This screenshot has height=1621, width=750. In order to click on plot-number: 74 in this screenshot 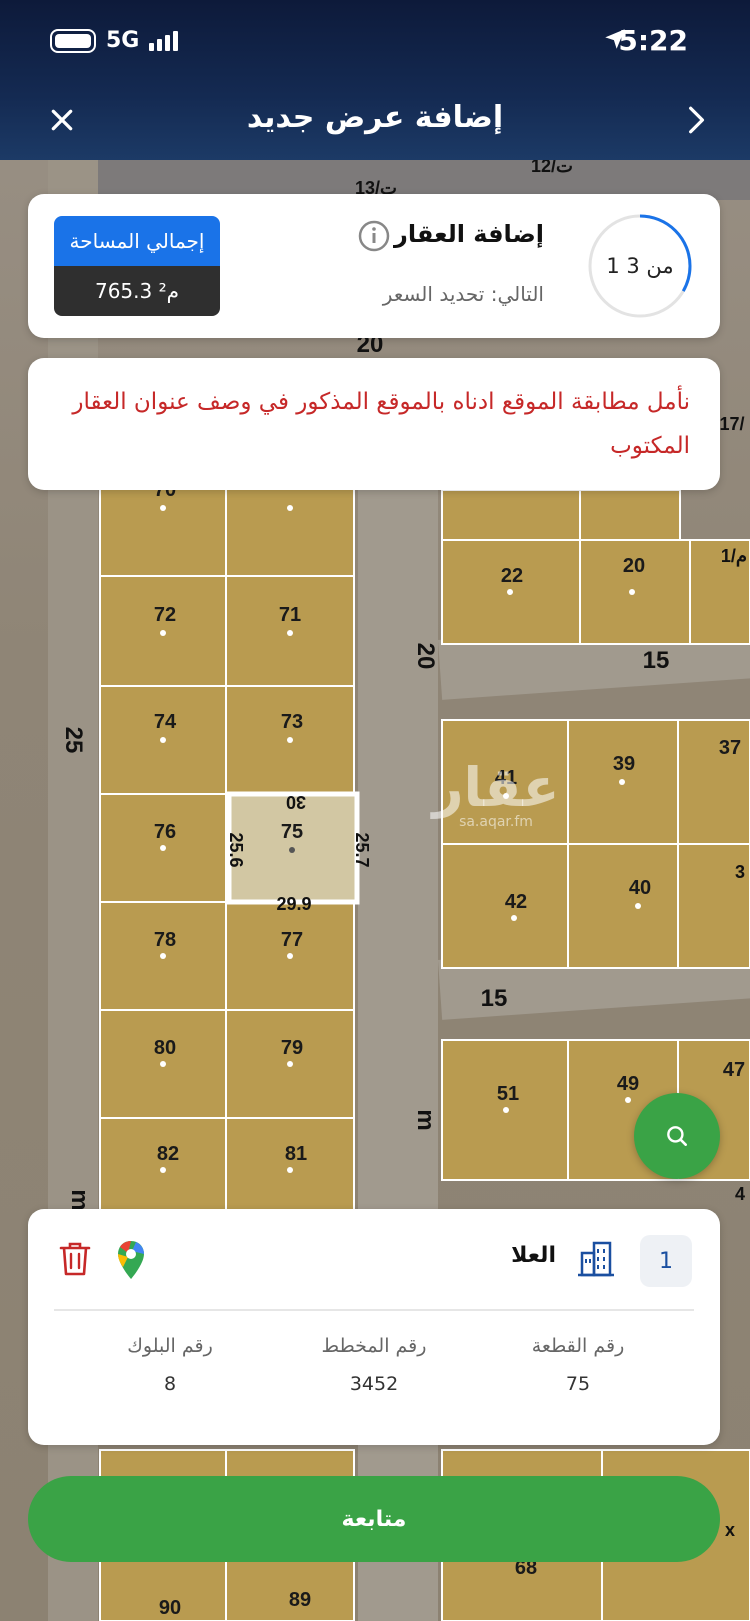, I will do `click(165, 722)`.